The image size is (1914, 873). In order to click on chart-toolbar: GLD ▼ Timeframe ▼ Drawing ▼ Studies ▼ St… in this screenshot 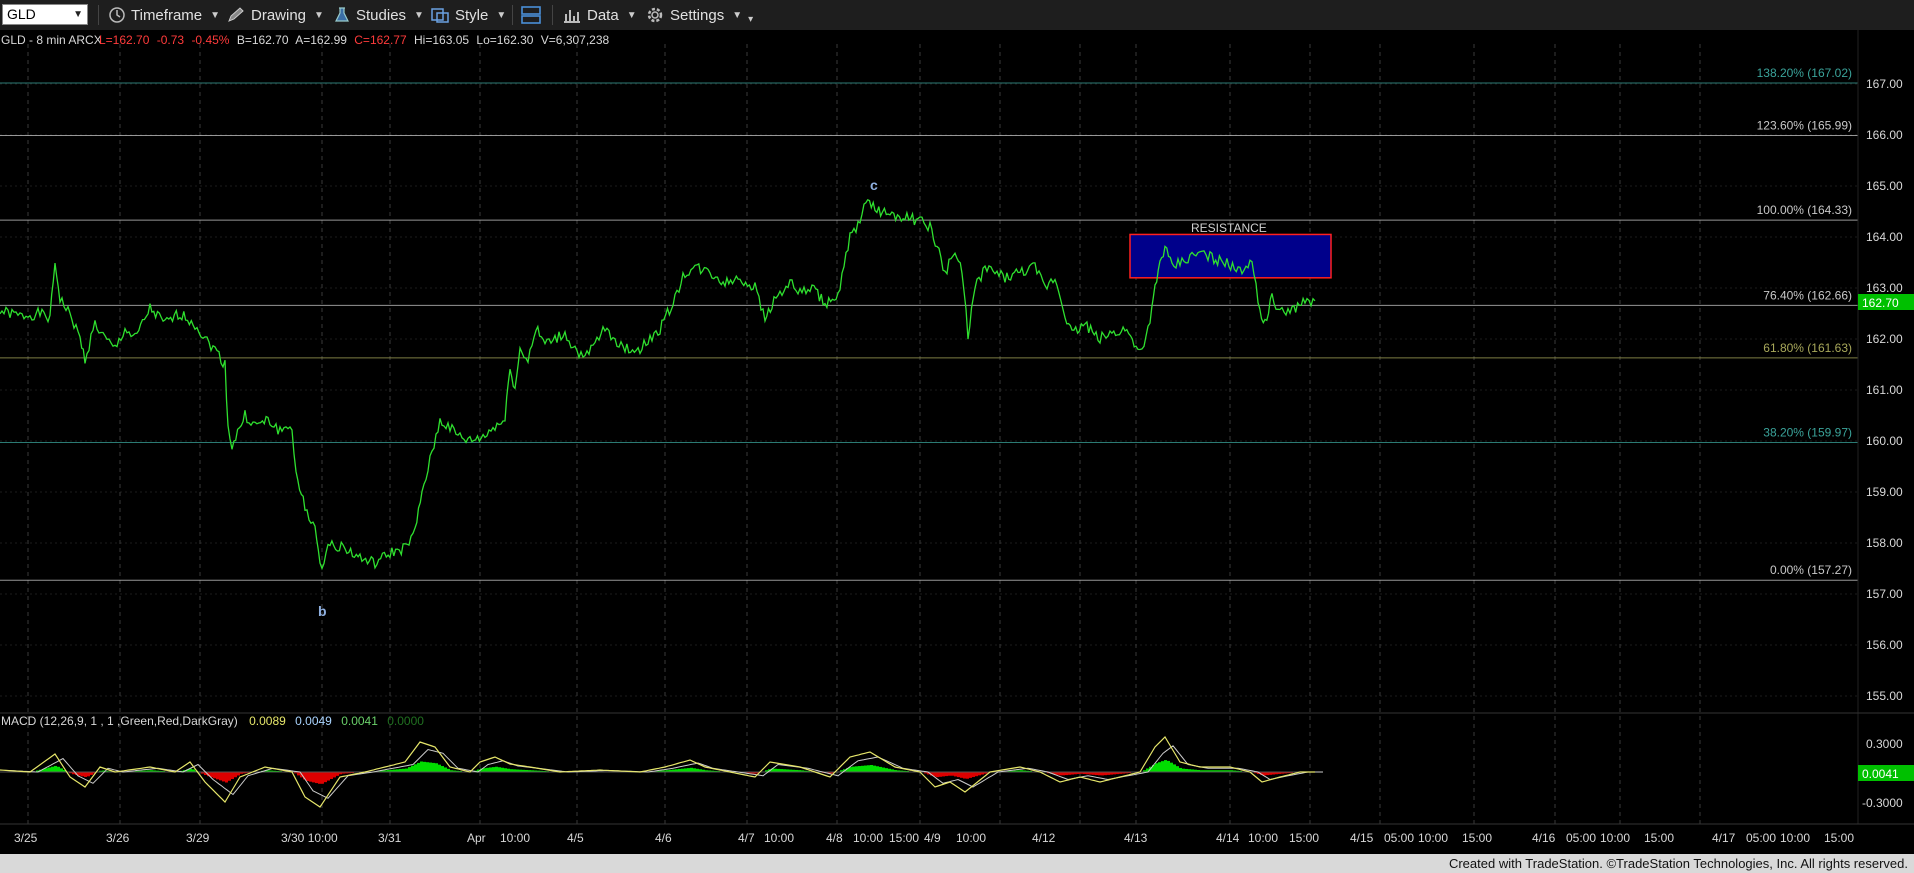, I will do `click(957, 15)`.